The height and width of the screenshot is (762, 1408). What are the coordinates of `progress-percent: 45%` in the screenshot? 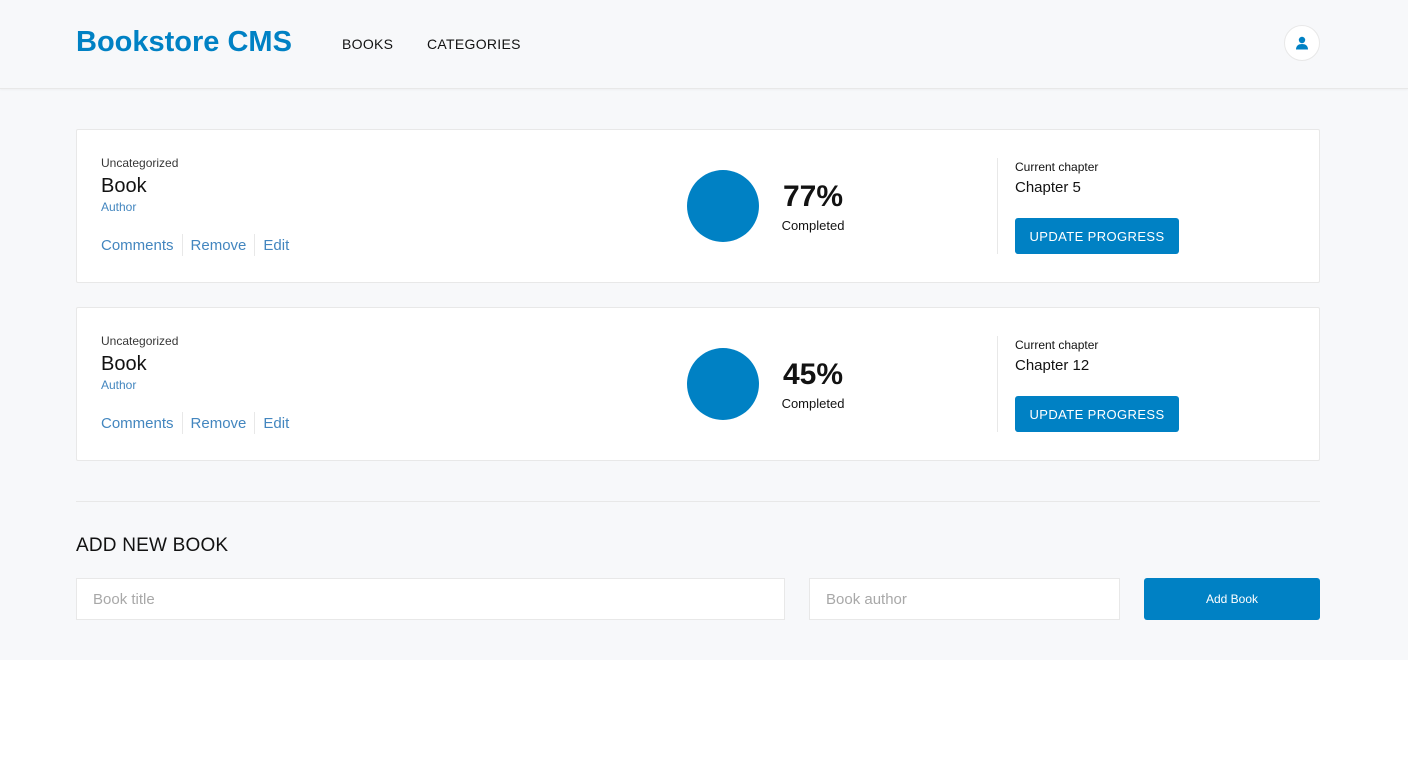 It's located at (813, 374).